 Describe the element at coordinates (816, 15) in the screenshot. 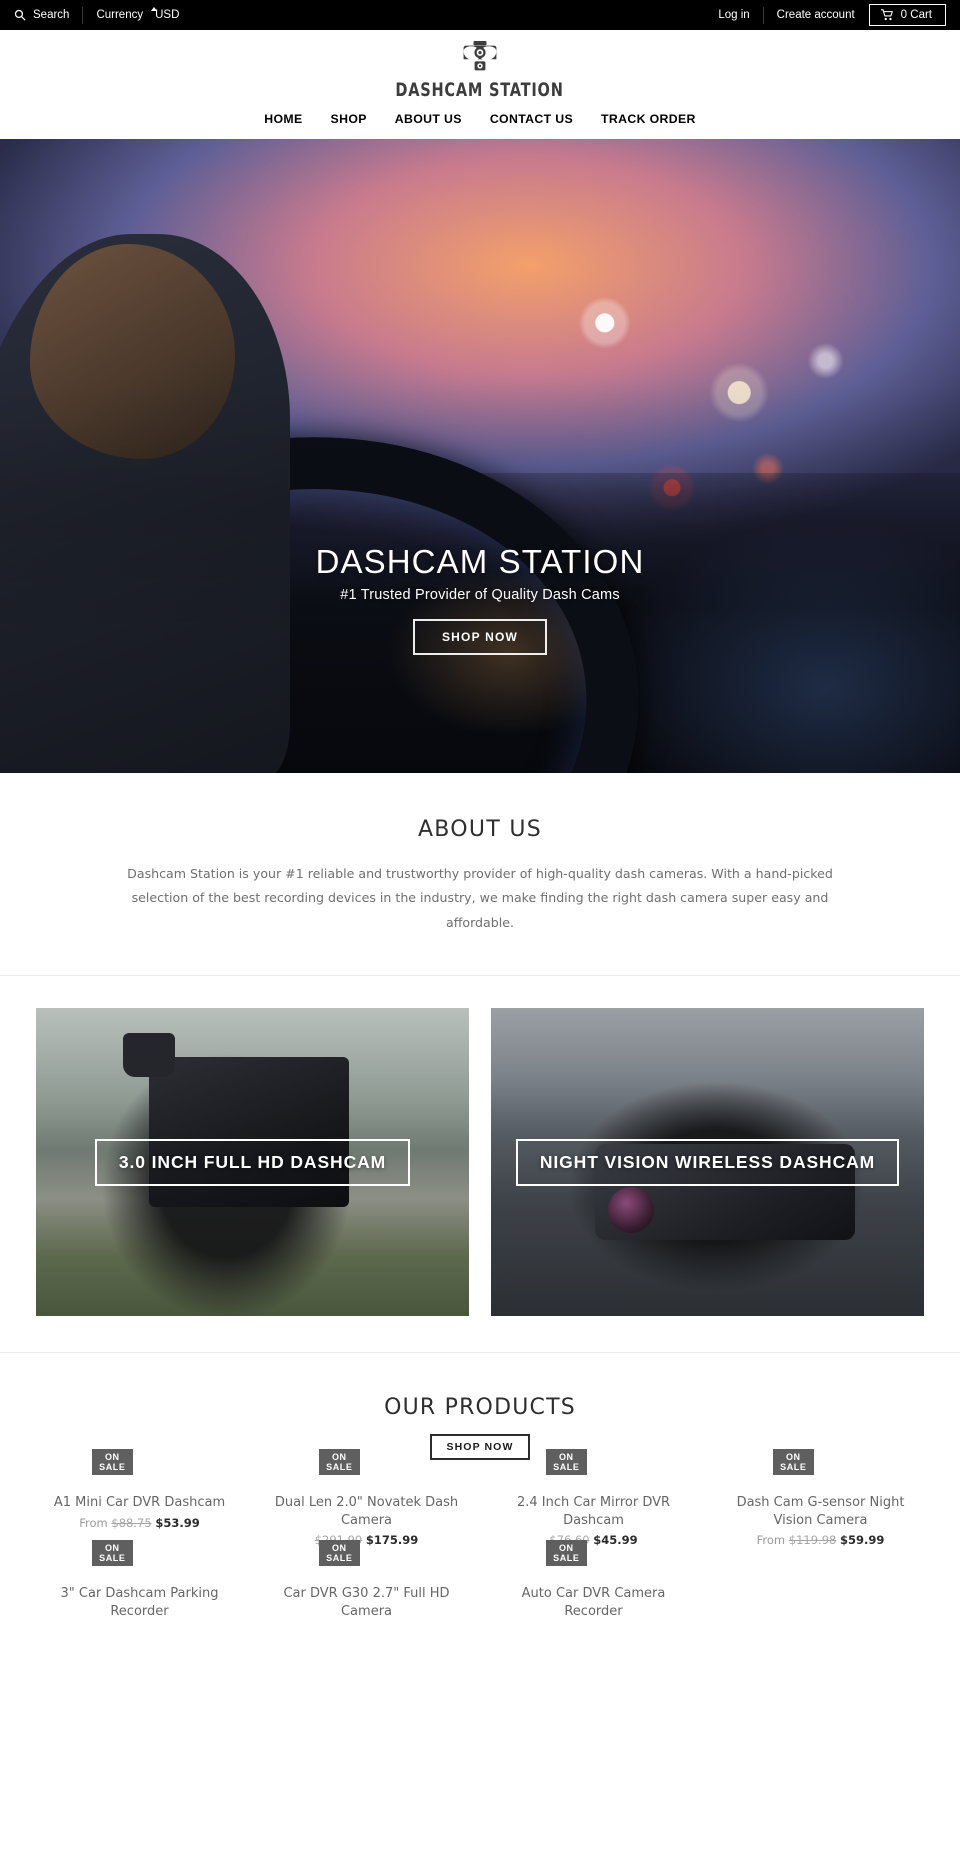

I see `create-account-link: Create account` at that location.